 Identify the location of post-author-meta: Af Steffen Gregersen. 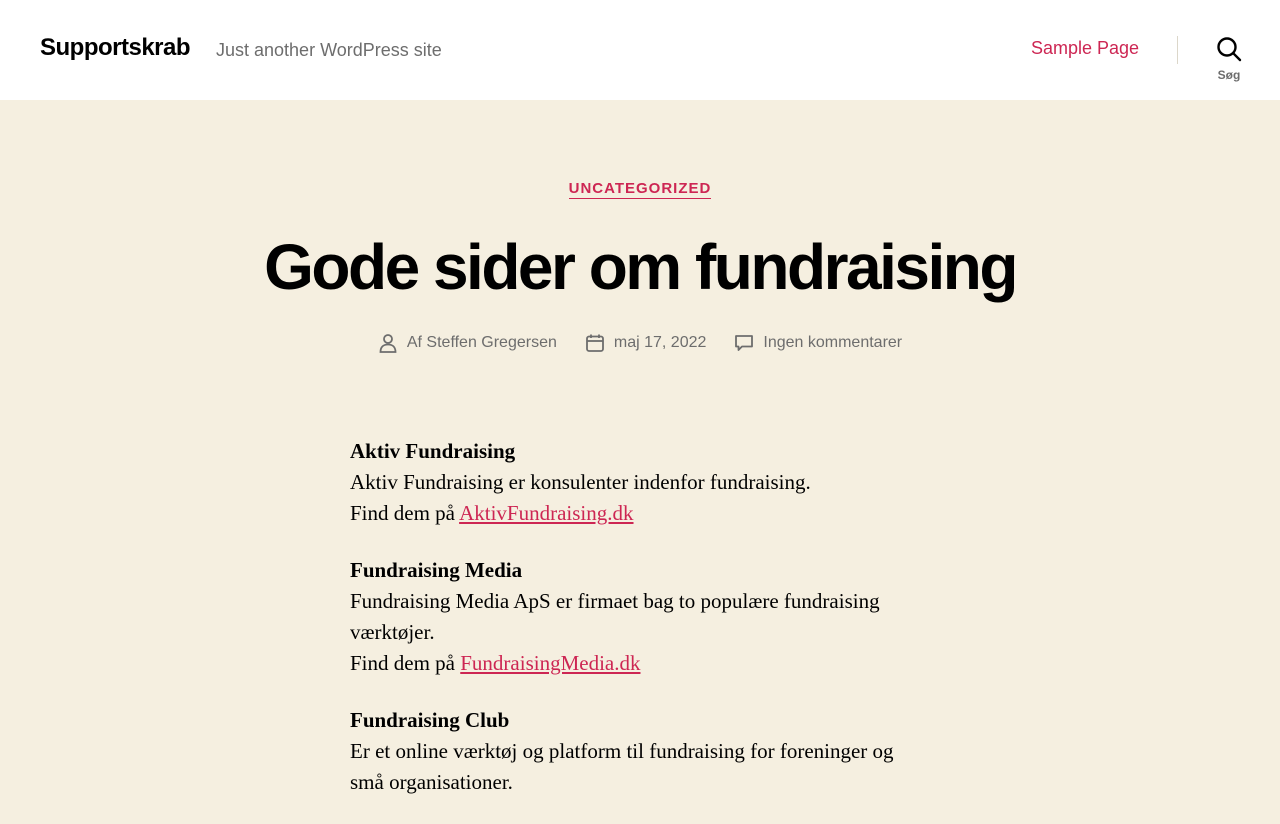
(467, 343).